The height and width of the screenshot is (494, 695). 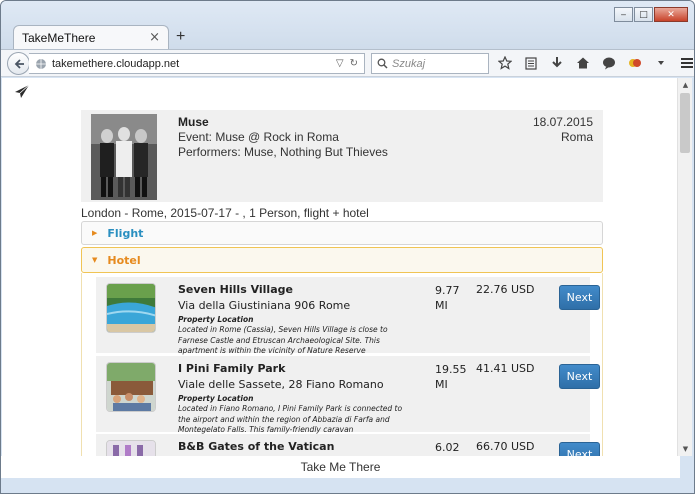 I want to click on paper-plane-logo-icon, so click(x=22, y=93).